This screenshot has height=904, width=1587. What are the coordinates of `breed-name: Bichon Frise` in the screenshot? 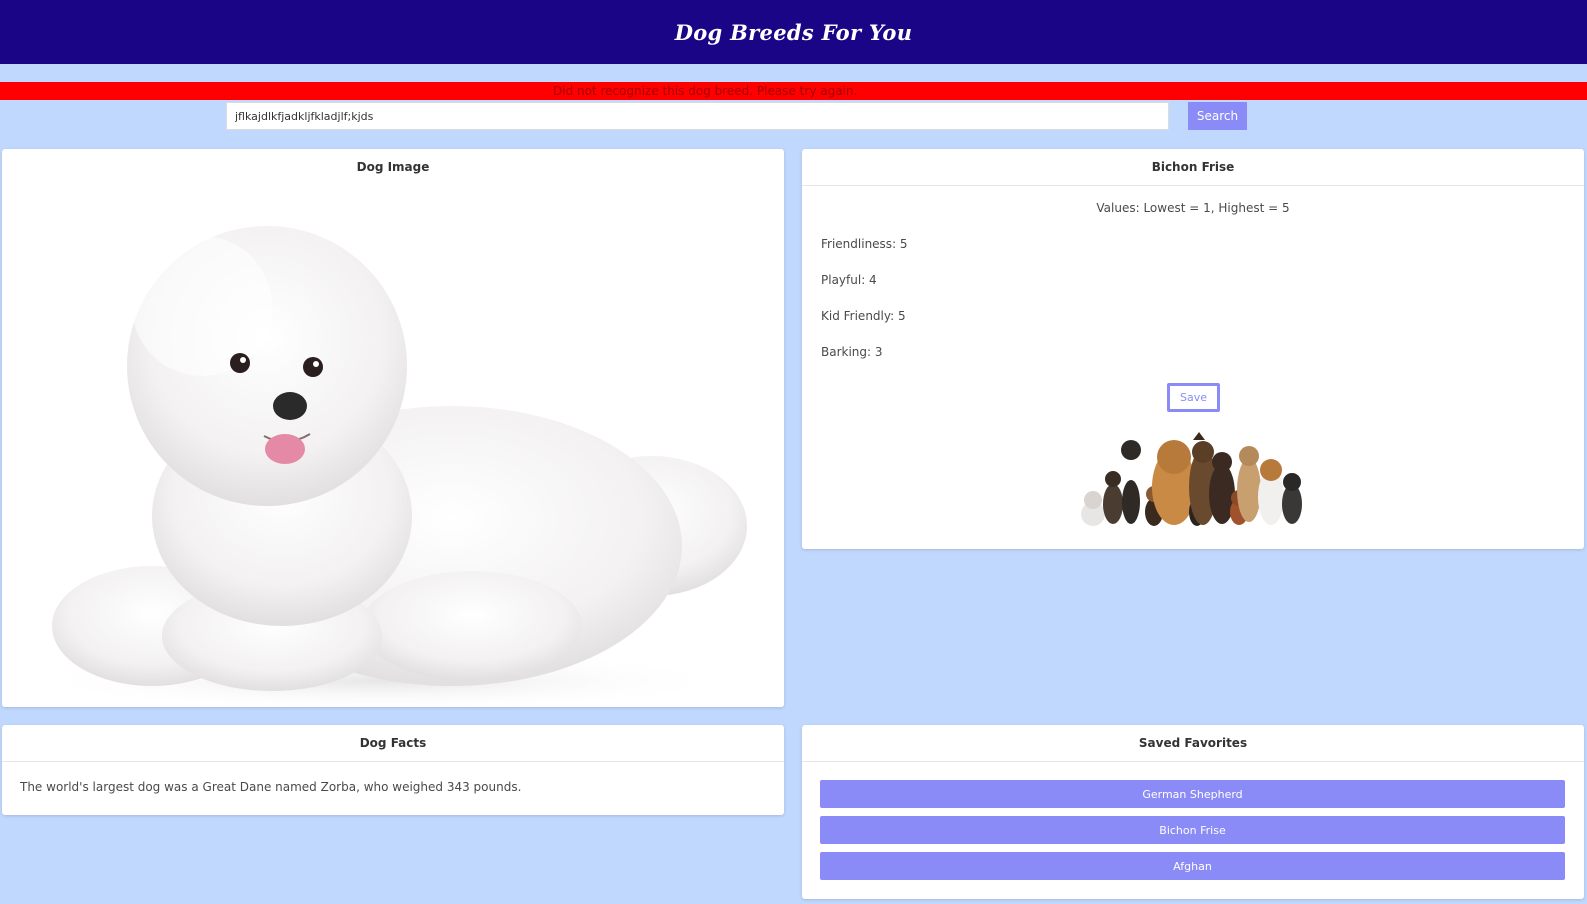 It's located at (1193, 167).